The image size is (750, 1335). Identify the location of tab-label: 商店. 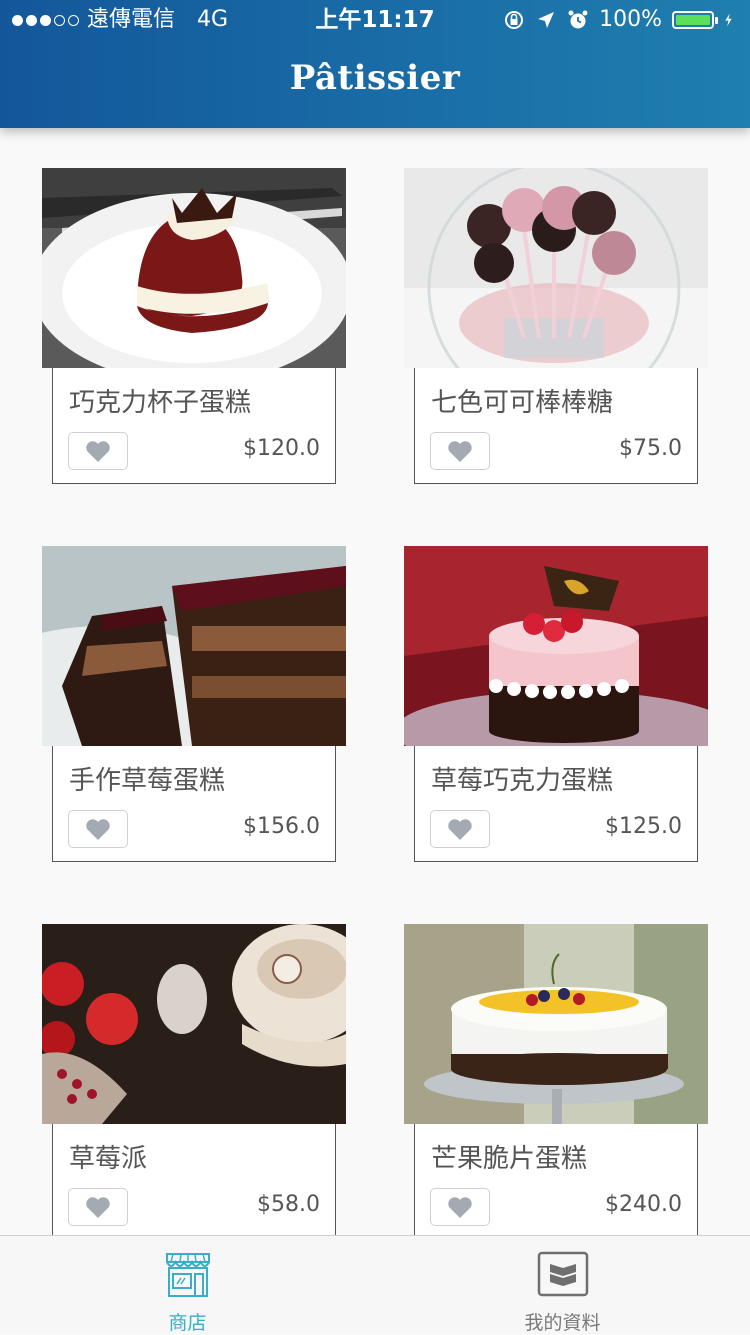
(187, 1323).